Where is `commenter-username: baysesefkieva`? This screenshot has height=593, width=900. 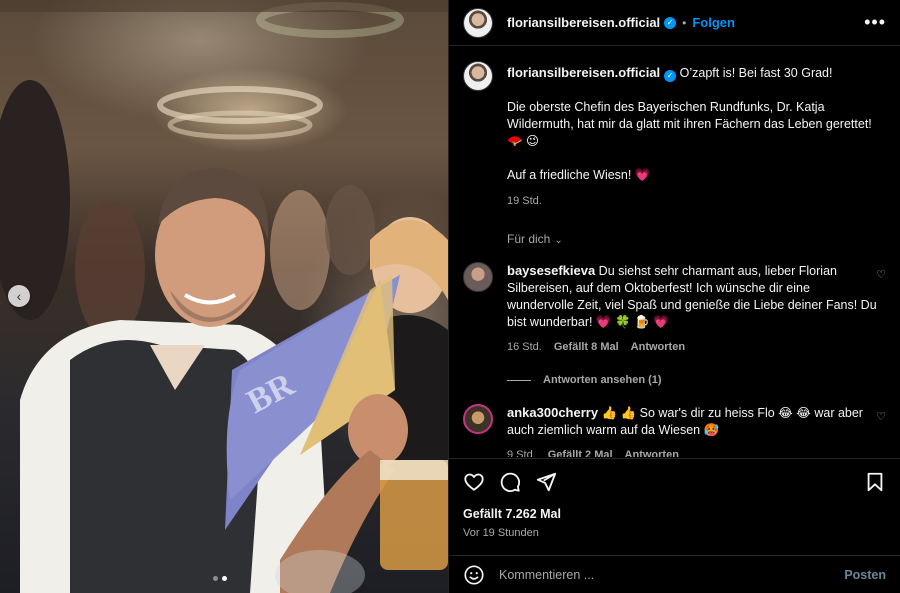
commenter-username: baysesefkieva is located at coordinates (551, 270).